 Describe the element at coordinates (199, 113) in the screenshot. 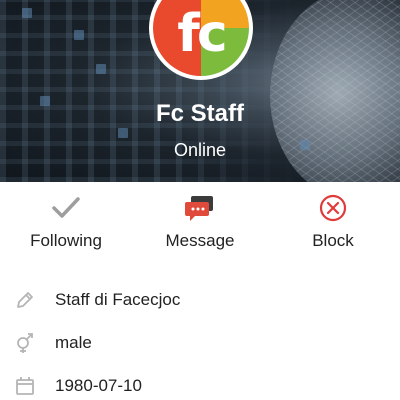

I see `profile-name: Fc Staff` at that location.